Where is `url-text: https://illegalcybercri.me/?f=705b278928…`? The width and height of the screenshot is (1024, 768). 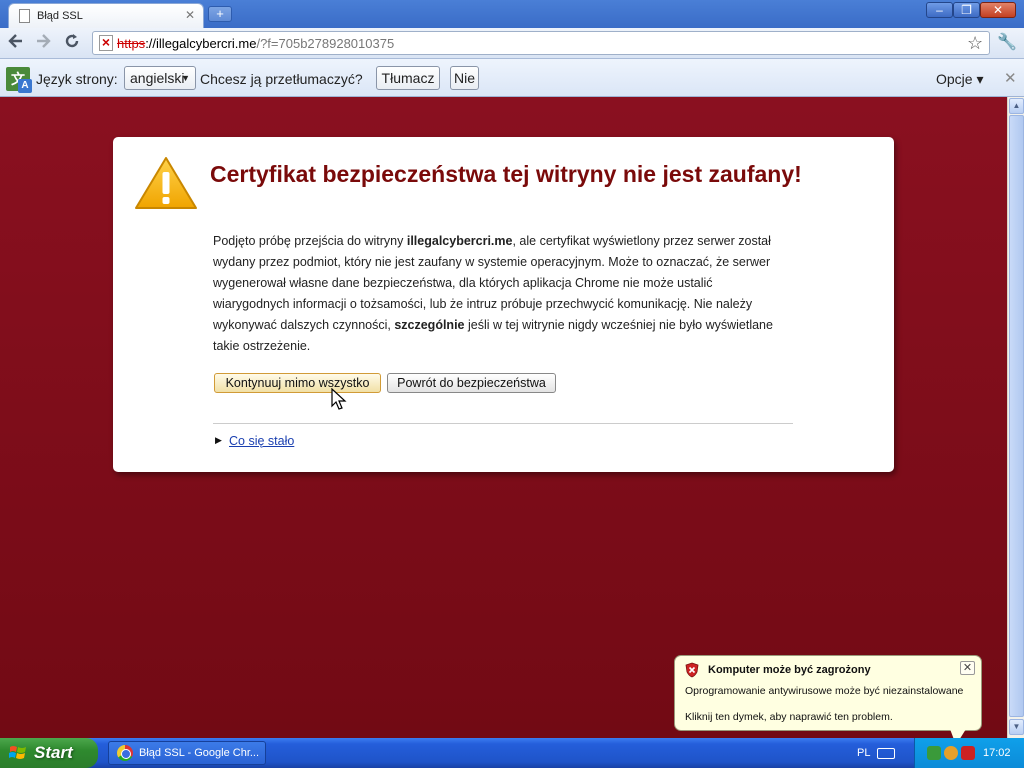
url-text: https://illegalcybercri.me/?f=705b278928… is located at coordinates (255, 43).